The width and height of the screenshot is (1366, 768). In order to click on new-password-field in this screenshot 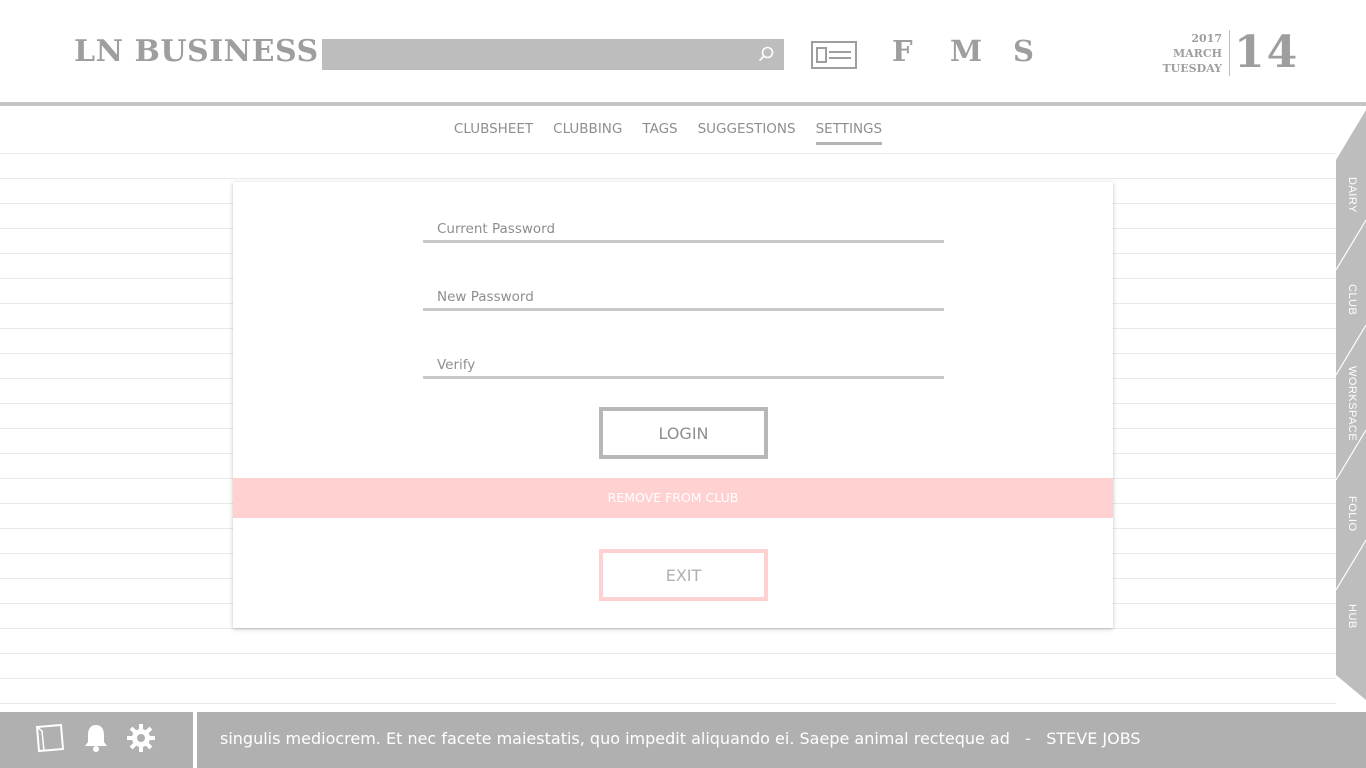, I will do `click(683, 298)`.